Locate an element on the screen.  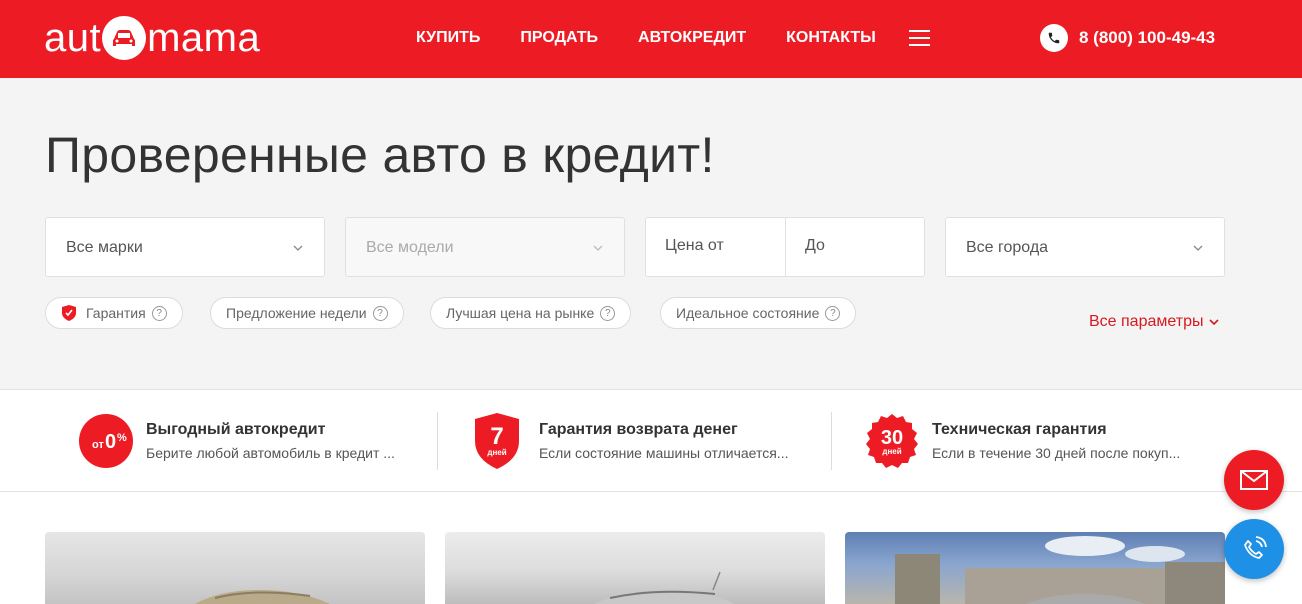
price-to-input: До is located at coordinates (854, 247).